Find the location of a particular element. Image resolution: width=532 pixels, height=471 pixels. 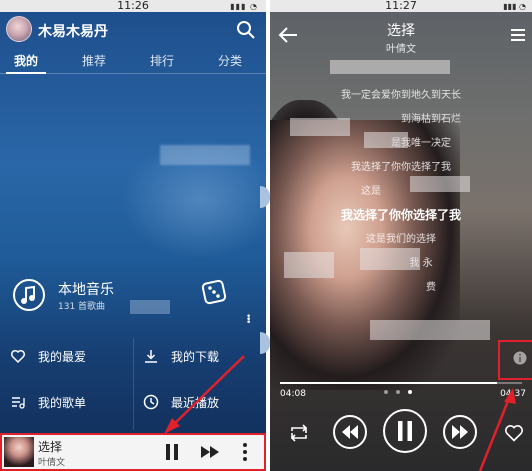

menu-item-label: 我的下载 is located at coordinates (195, 357).